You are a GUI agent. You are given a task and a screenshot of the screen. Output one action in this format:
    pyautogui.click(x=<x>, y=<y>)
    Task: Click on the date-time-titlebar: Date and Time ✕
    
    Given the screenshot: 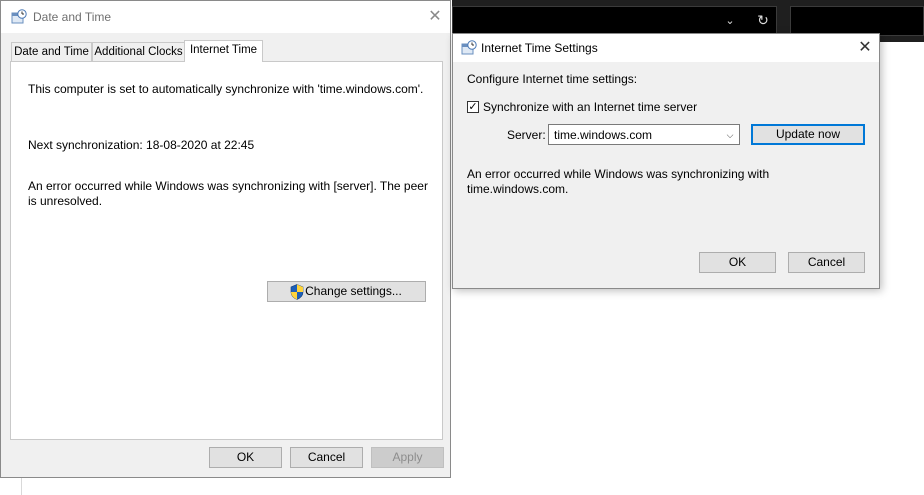 What is the action you would take?
    pyautogui.click(x=225, y=17)
    